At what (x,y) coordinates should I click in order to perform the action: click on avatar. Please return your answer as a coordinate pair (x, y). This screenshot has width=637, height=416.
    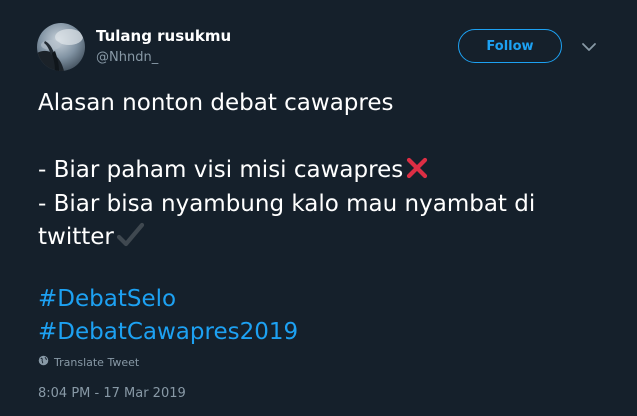
    Looking at the image, I should click on (61, 47).